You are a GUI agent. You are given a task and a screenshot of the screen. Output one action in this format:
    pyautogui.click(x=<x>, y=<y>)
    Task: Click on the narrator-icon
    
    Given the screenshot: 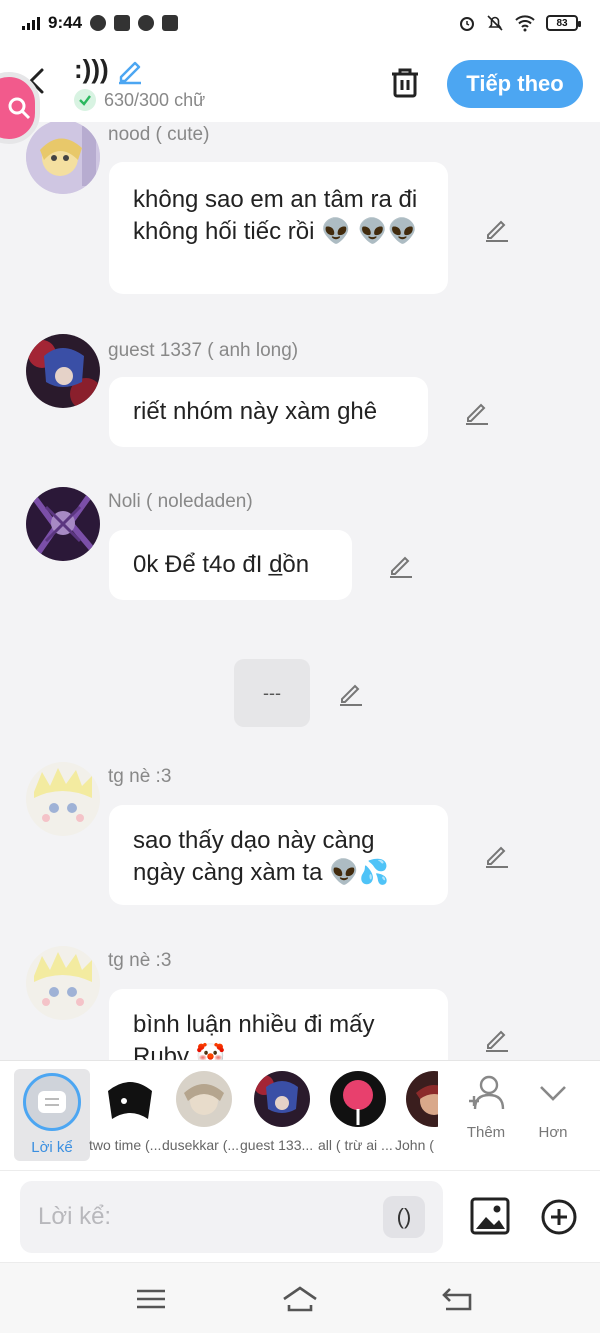 What is the action you would take?
    pyautogui.click(x=52, y=1102)
    